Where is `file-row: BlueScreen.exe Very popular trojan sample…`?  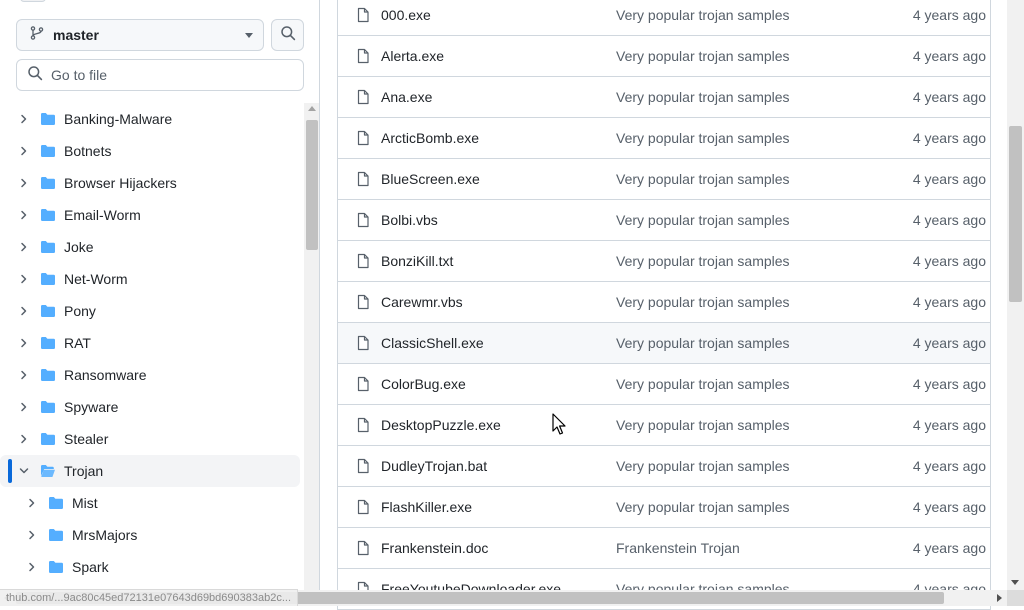 file-row: BlueScreen.exe Very popular trojan sample… is located at coordinates (664, 178).